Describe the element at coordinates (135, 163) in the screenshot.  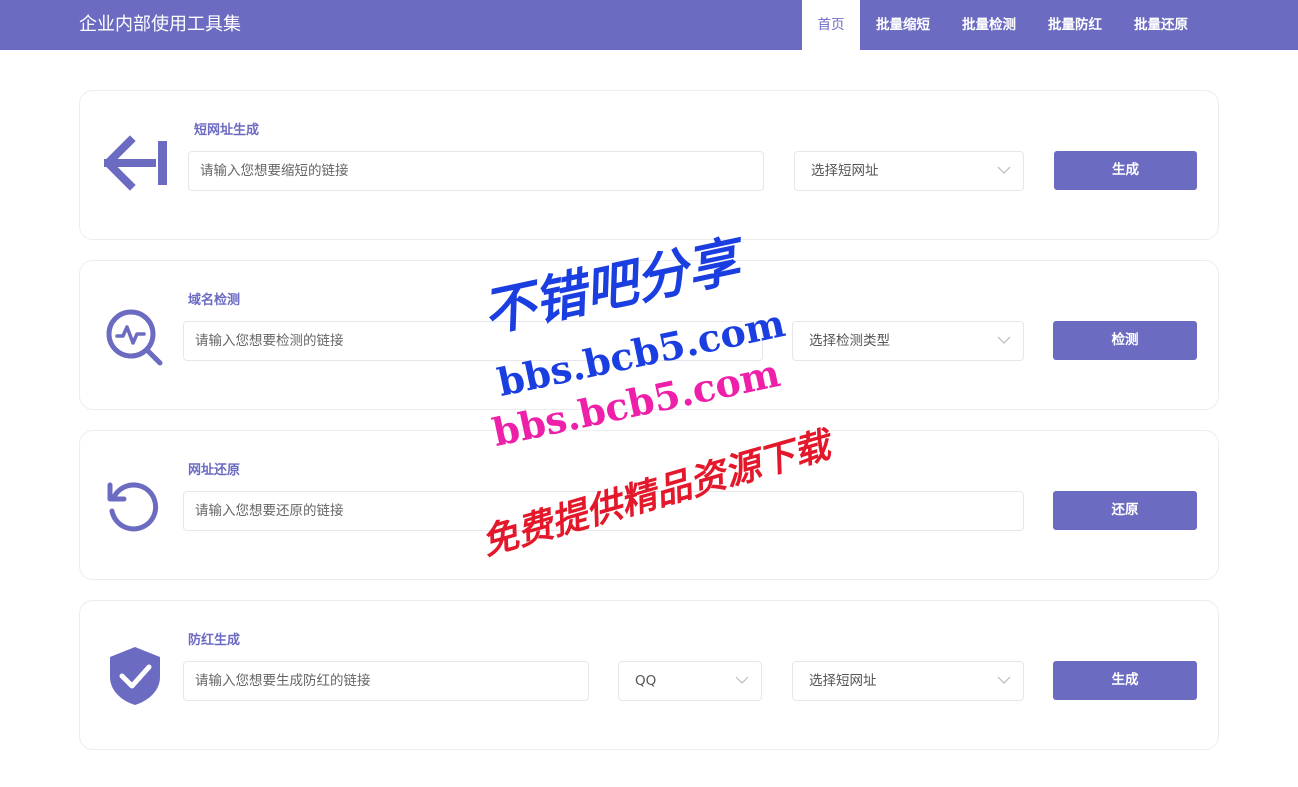
I see `arrow-left-bar-icon` at that location.